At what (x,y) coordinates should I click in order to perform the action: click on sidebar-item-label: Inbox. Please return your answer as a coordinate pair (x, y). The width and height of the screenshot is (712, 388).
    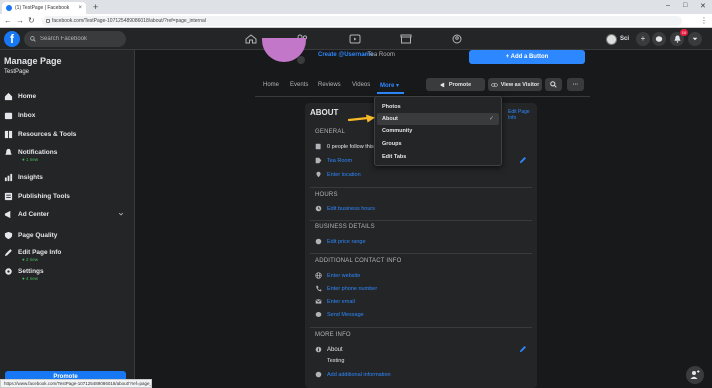
    Looking at the image, I should click on (27, 115).